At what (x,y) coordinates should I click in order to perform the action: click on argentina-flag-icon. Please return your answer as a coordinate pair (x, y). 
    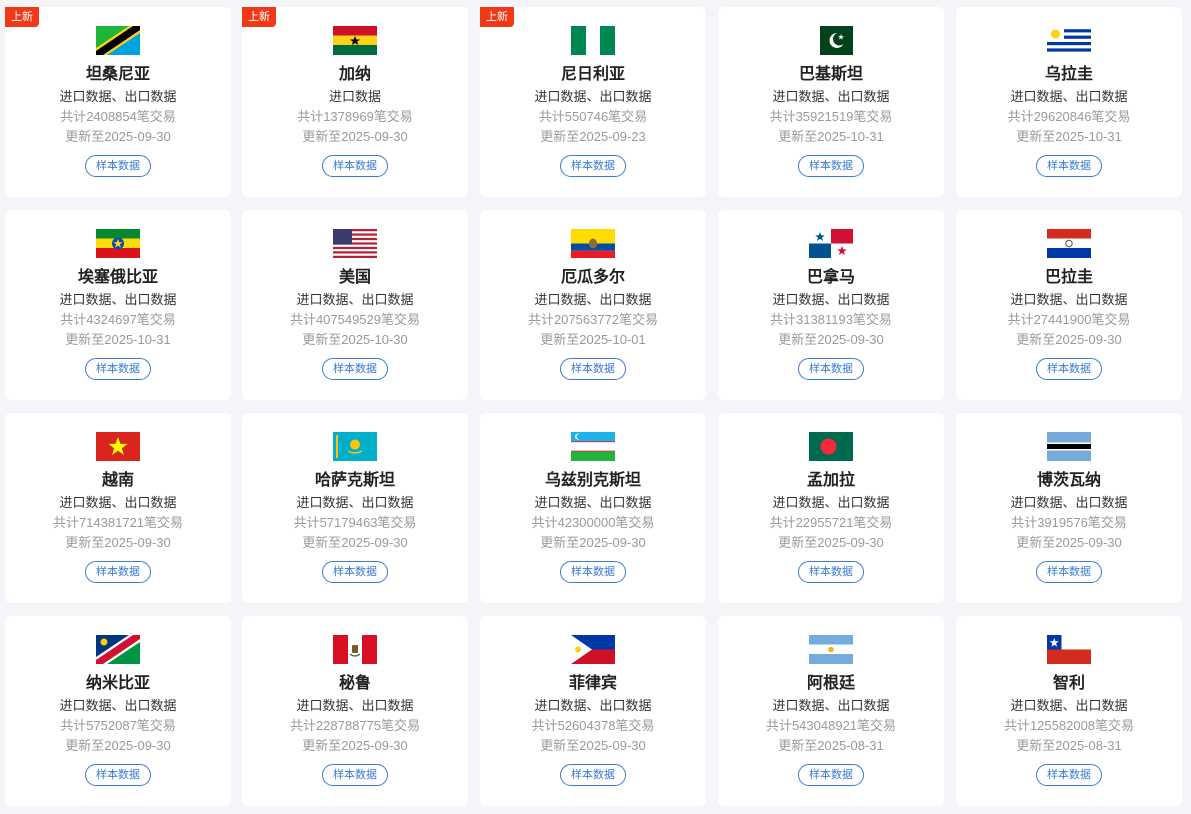
    Looking at the image, I should click on (831, 649).